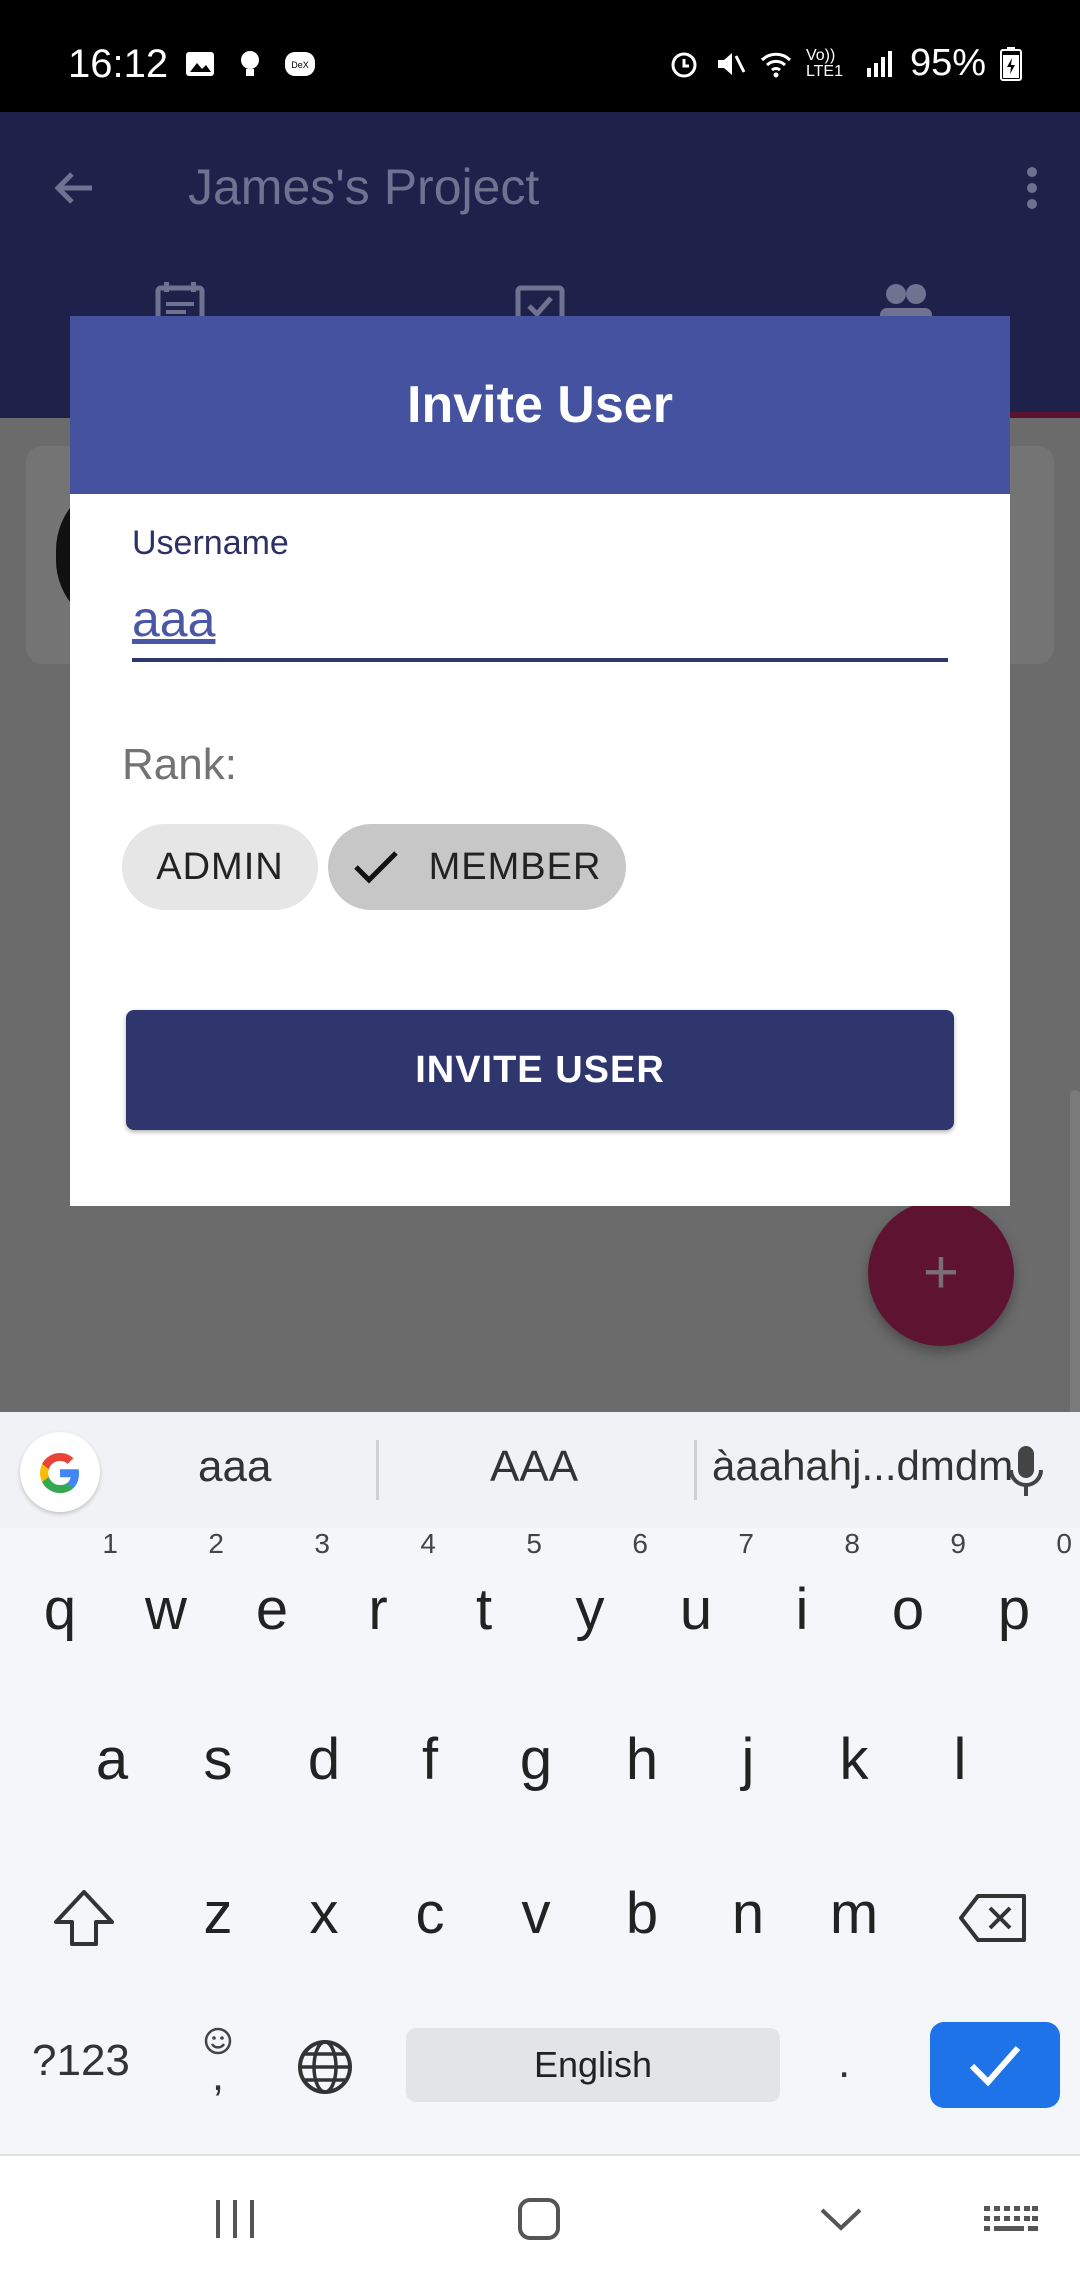 This screenshot has height=2282, width=1080. Describe the element at coordinates (540, 56) in the screenshot. I see `status-bar: 16:12 DeX Vo)) LTE1 95%` at that location.